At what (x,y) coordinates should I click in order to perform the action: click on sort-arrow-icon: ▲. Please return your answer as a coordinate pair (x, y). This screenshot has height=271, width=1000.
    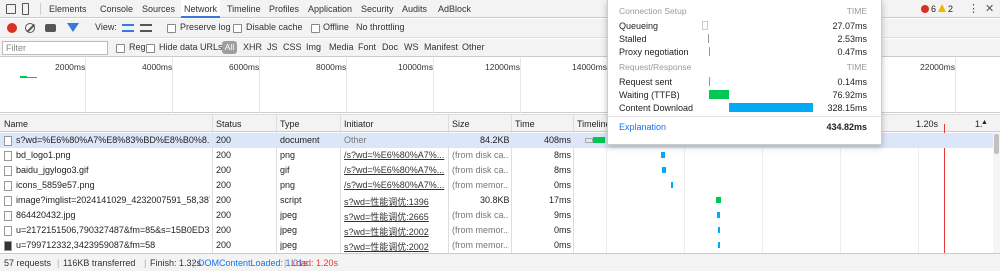
    Looking at the image, I should click on (984, 122).